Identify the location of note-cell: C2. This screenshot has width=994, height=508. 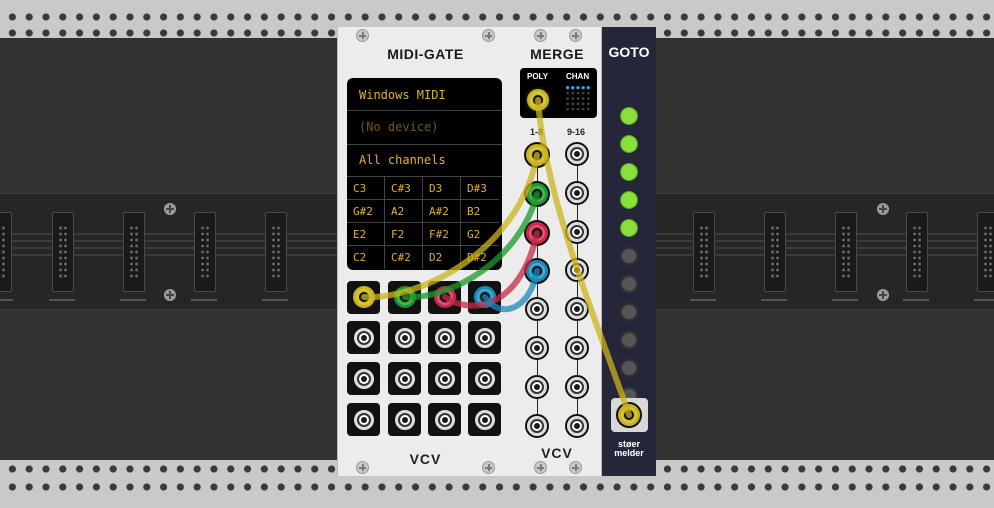
(366, 257).